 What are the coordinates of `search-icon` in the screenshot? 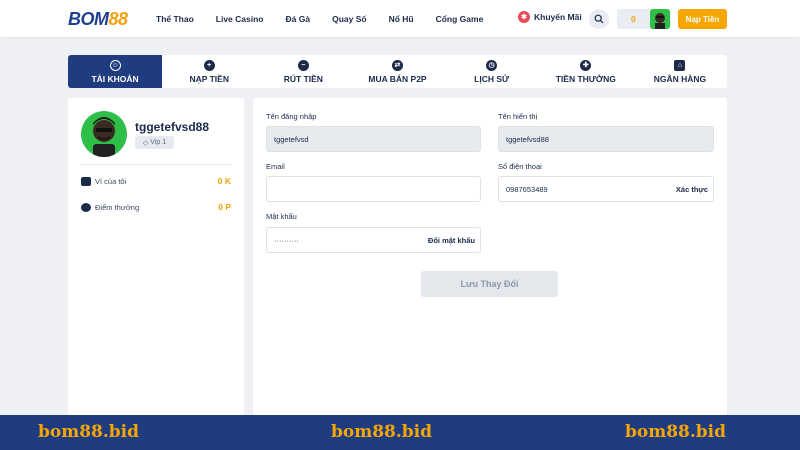 It's located at (599, 19).